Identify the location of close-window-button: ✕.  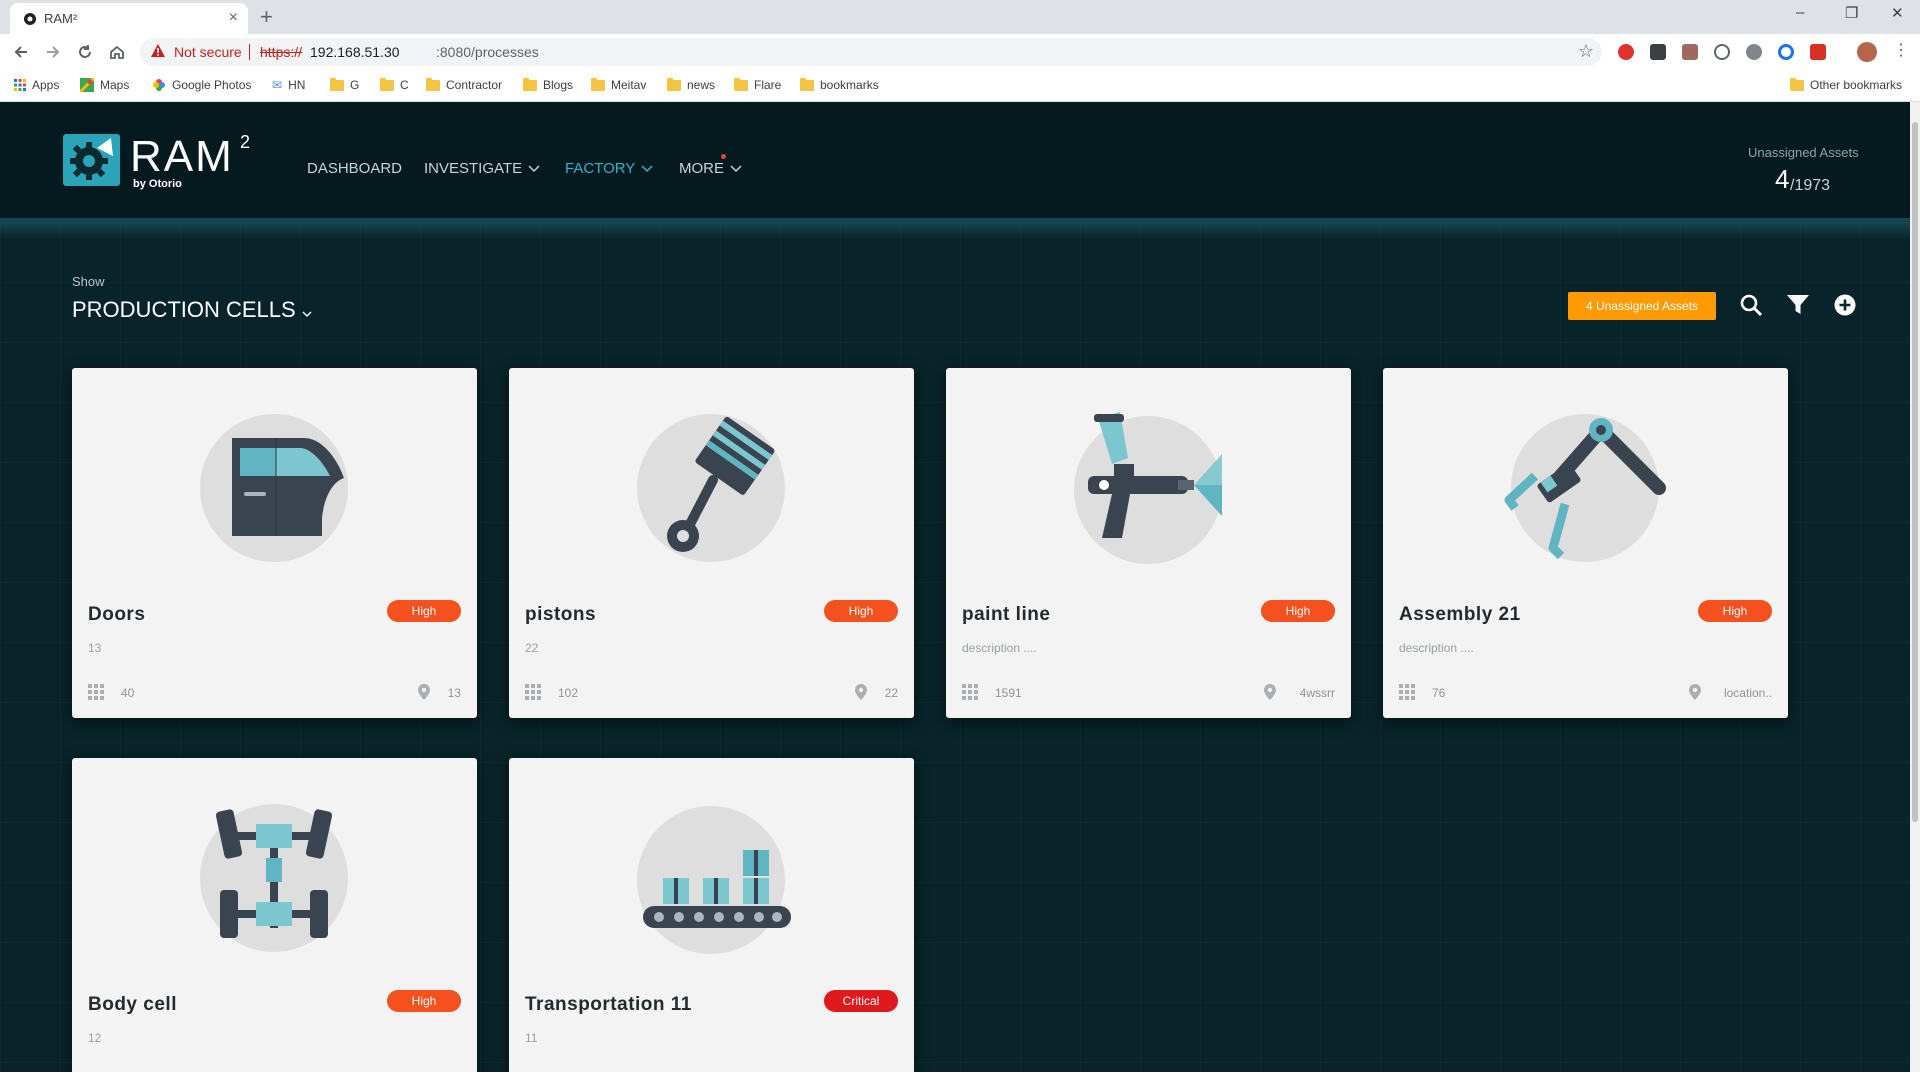
(1897, 13).